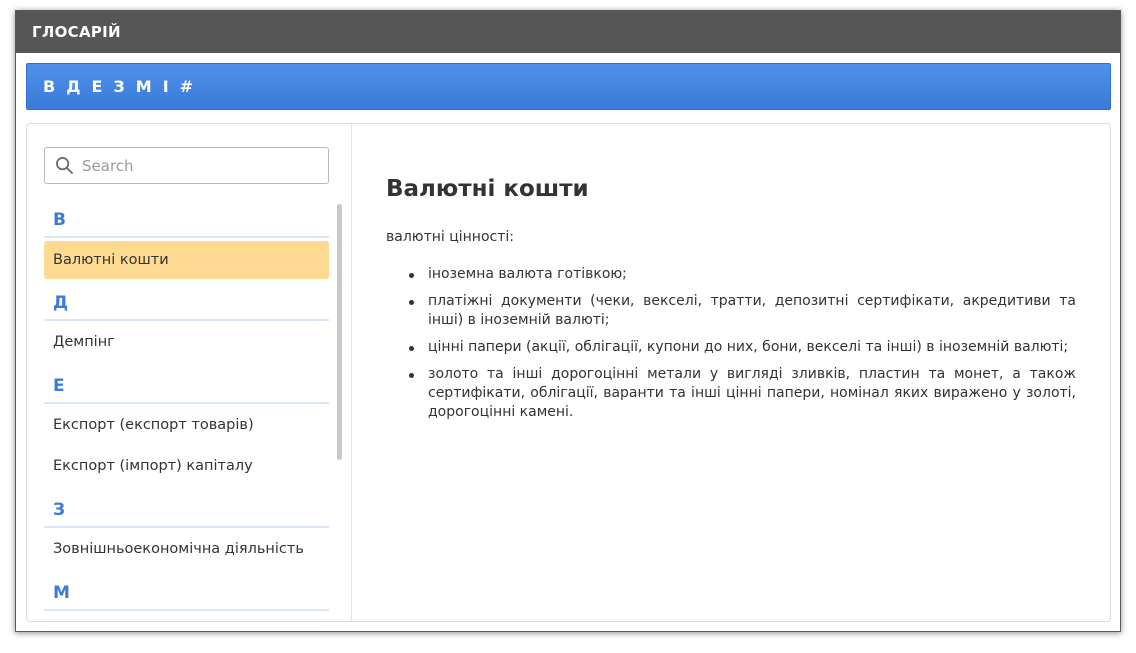 The height and width of the screenshot is (653, 1136). I want to click on list-item: іноземна валюта готівкою;, so click(742, 274).